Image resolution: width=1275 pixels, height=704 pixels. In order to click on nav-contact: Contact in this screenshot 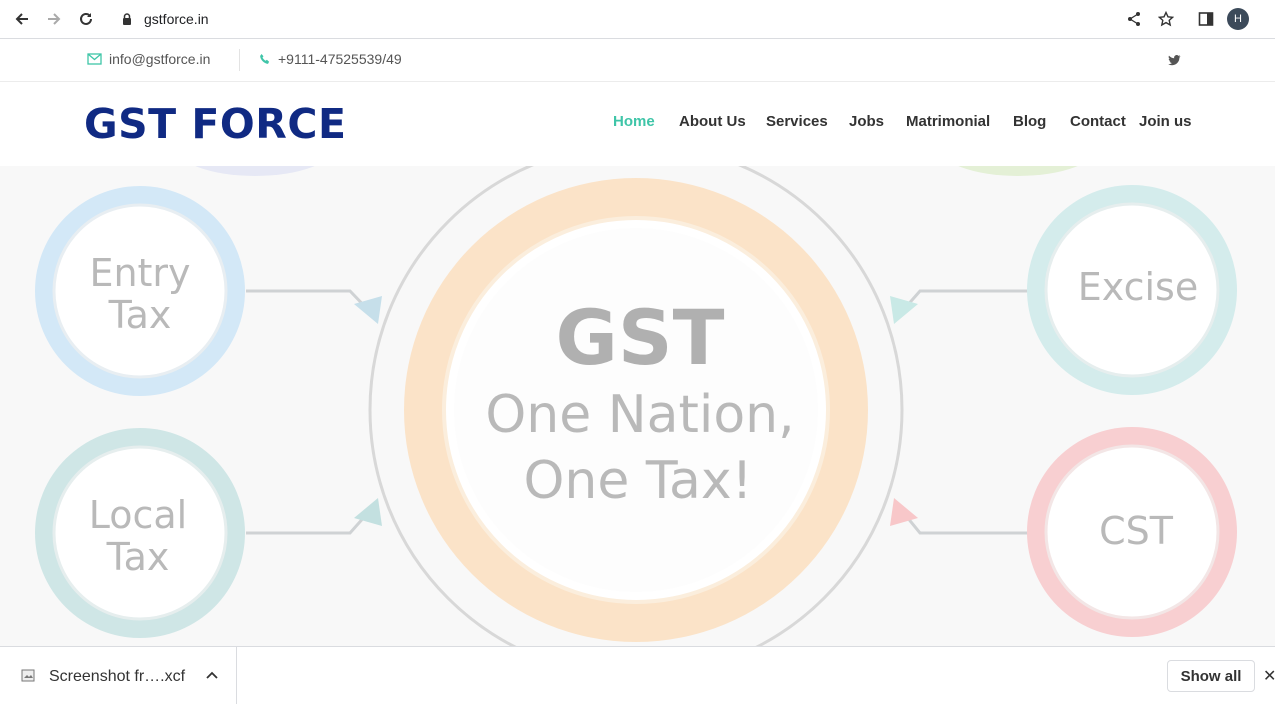, I will do `click(1098, 121)`.